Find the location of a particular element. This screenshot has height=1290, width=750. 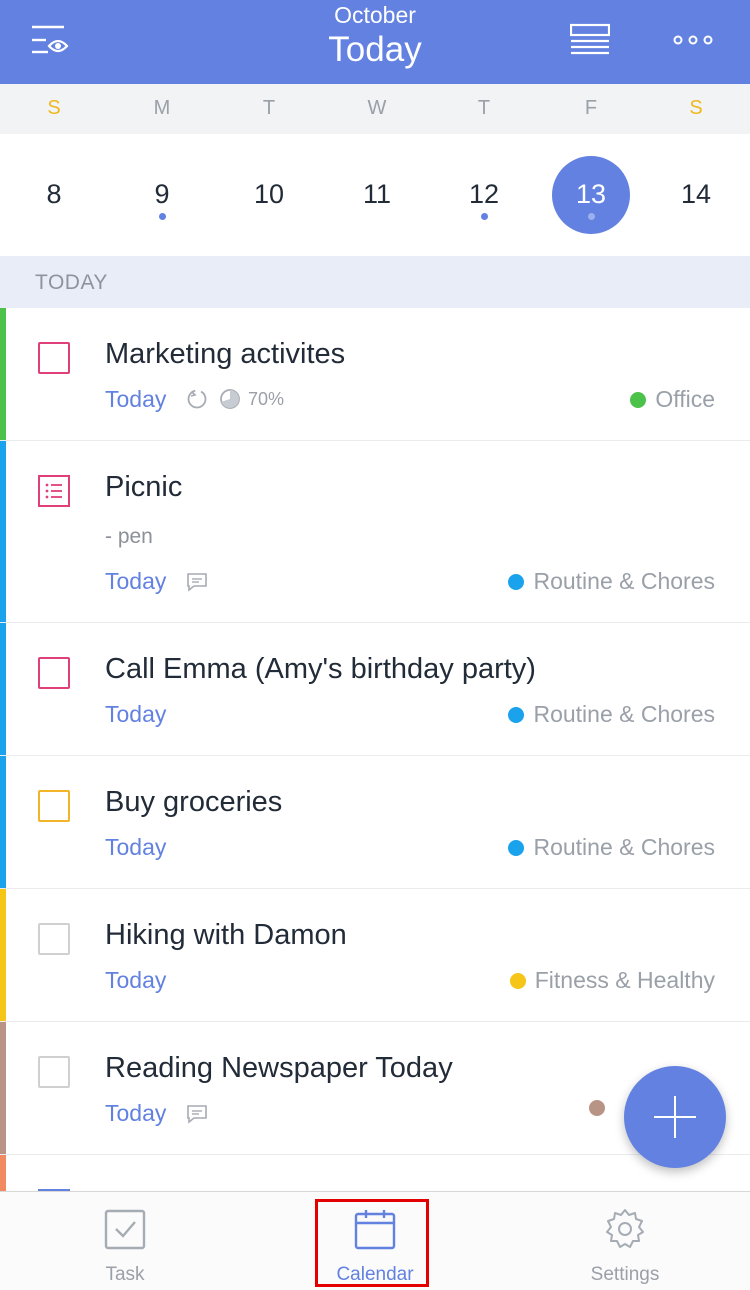

checklist-checkbox is located at coordinates (54, 491).